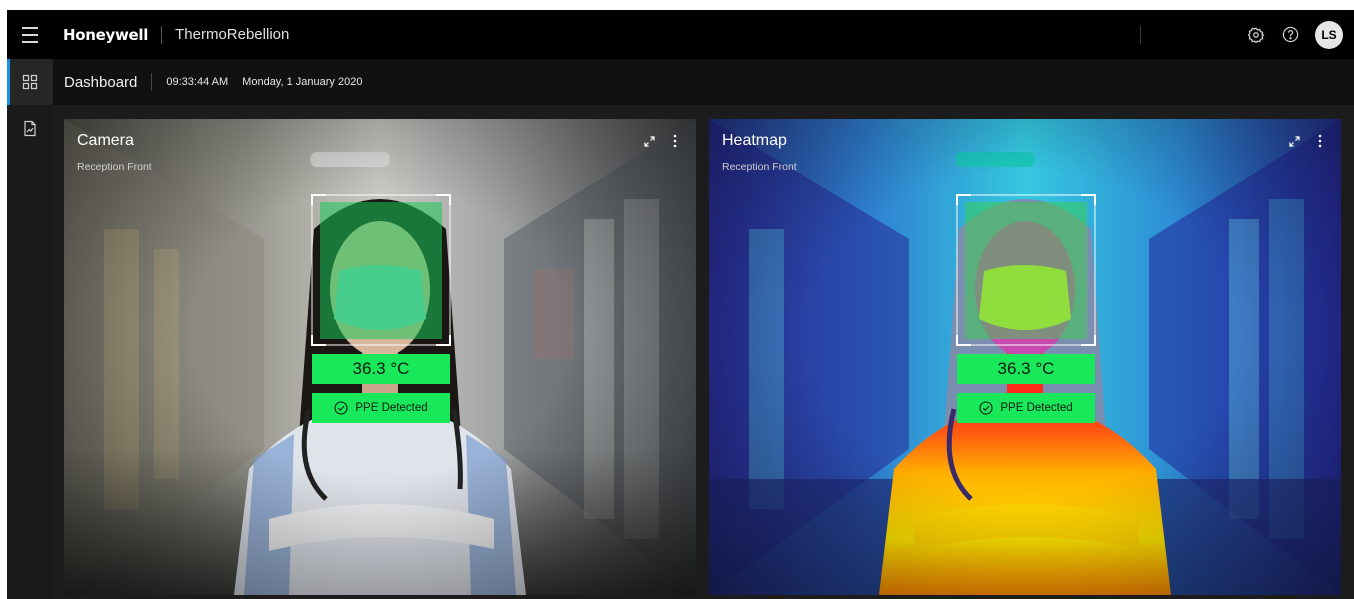 The height and width of the screenshot is (599, 1354). I want to click on question-icon, so click(1290, 35).